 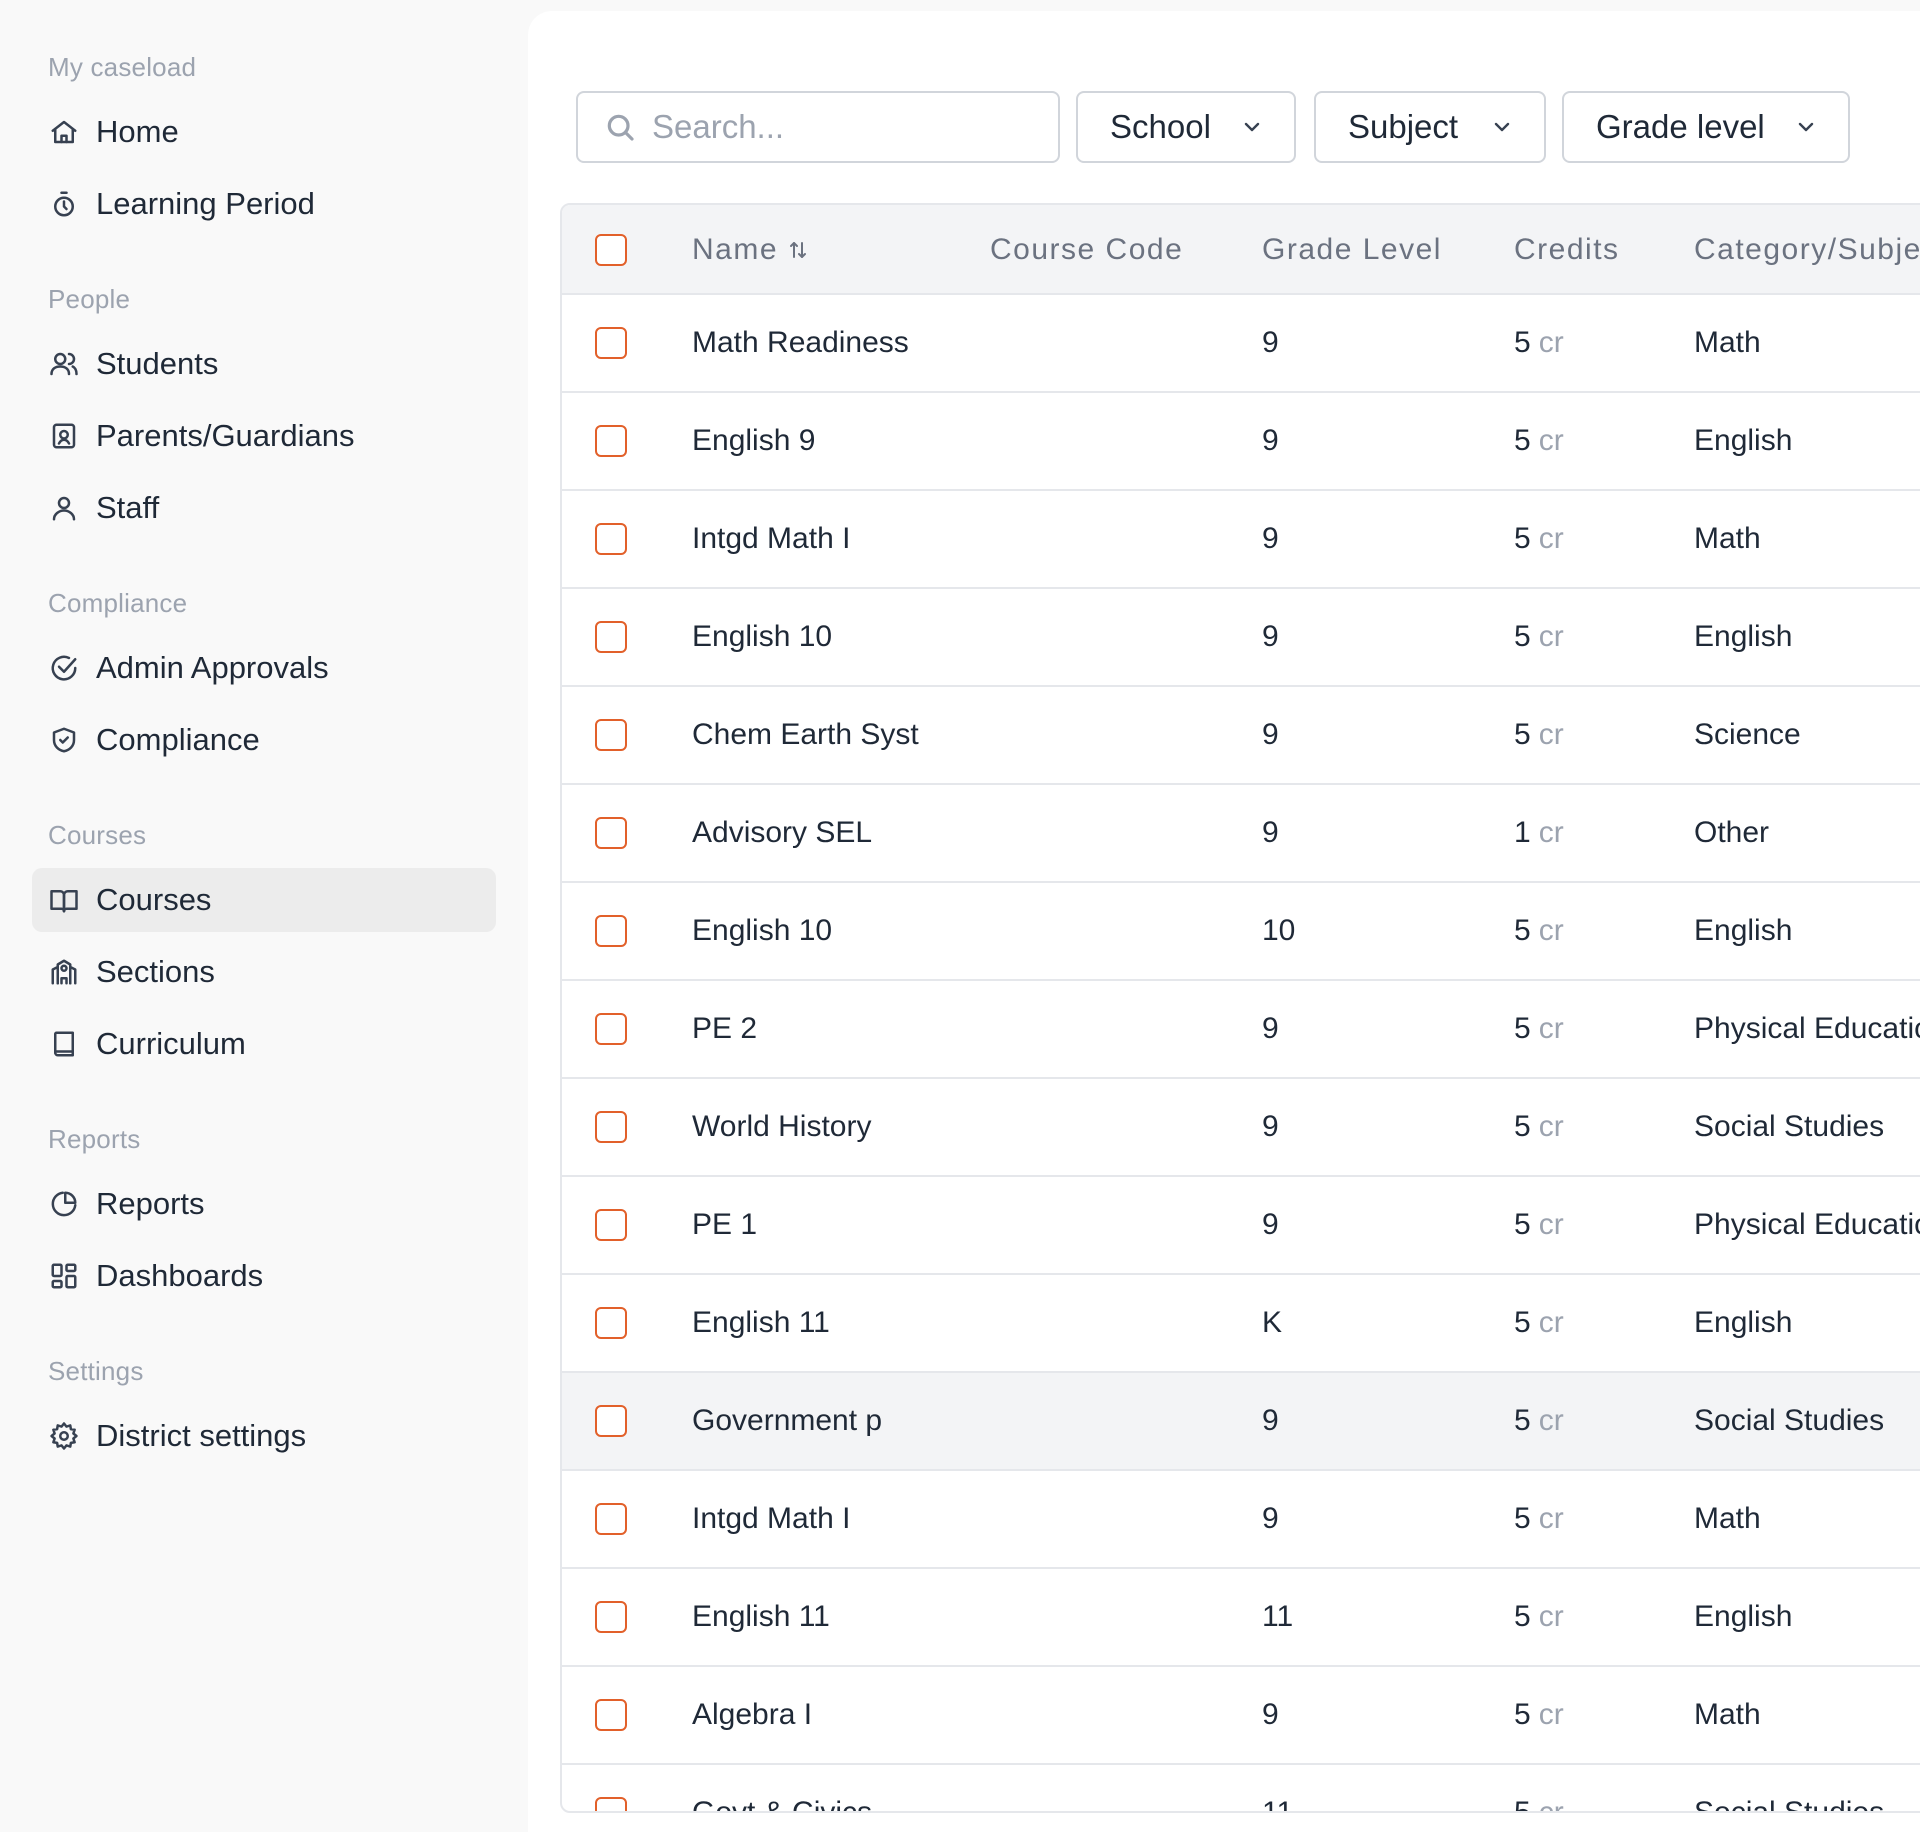 I want to click on pie-chart-icon, so click(x=64, y=1204).